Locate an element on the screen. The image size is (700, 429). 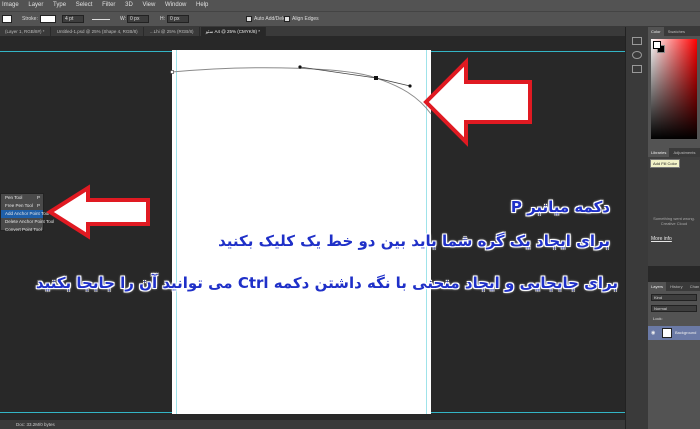
layer-name: Background is located at coordinates (686, 332).